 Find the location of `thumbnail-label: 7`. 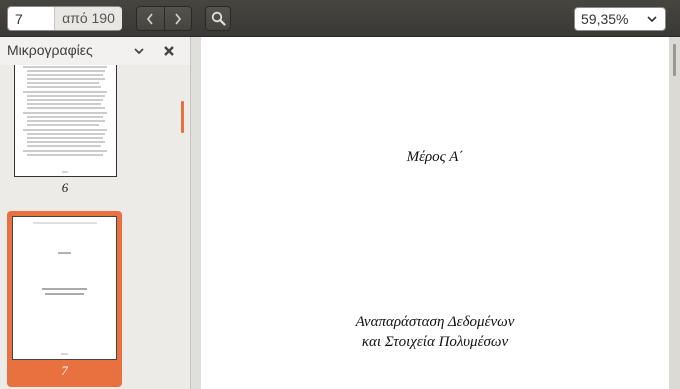

thumbnail-label: 7 is located at coordinates (64, 370).